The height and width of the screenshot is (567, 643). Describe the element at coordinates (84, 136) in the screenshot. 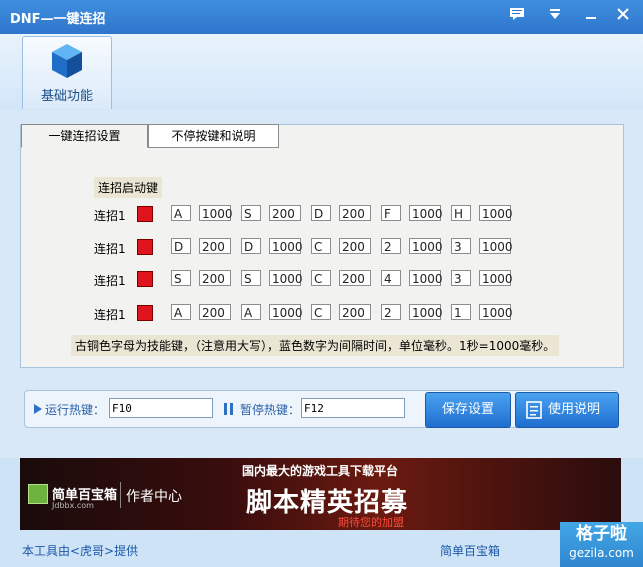

I see `tab-combo-settings: 一键连招设置` at that location.